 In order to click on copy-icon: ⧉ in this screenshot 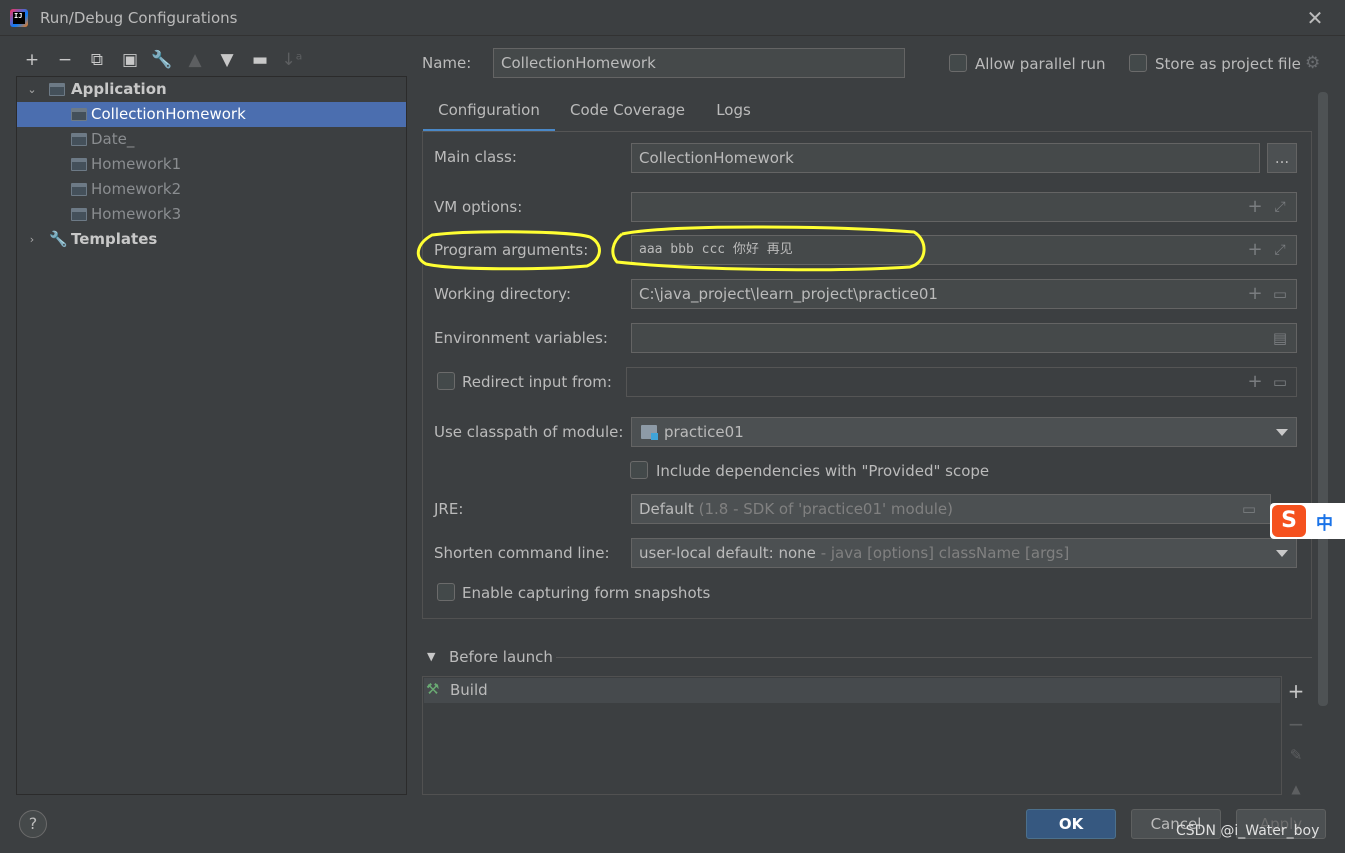, I will do `click(97, 60)`.